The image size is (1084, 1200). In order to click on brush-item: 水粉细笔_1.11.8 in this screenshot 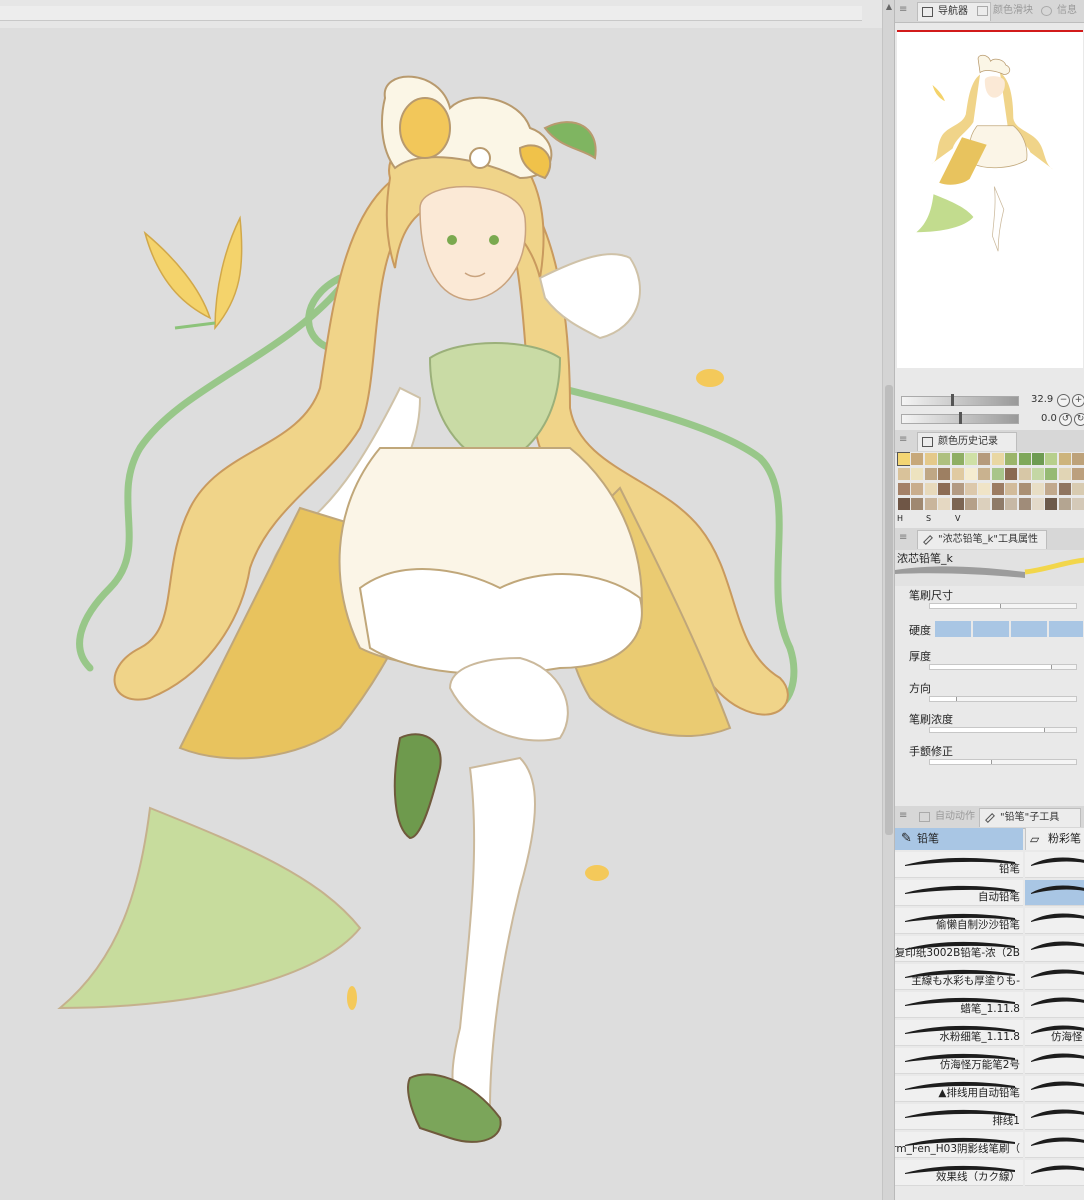, I will do `click(959, 1033)`.